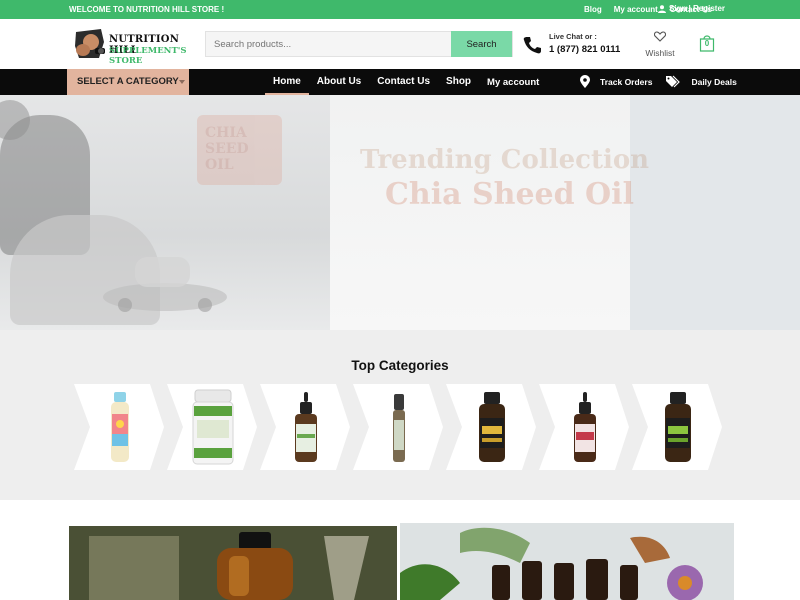 This screenshot has height=600, width=800. I want to click on nav-contact-us: Contact Us, so click(403, 82).